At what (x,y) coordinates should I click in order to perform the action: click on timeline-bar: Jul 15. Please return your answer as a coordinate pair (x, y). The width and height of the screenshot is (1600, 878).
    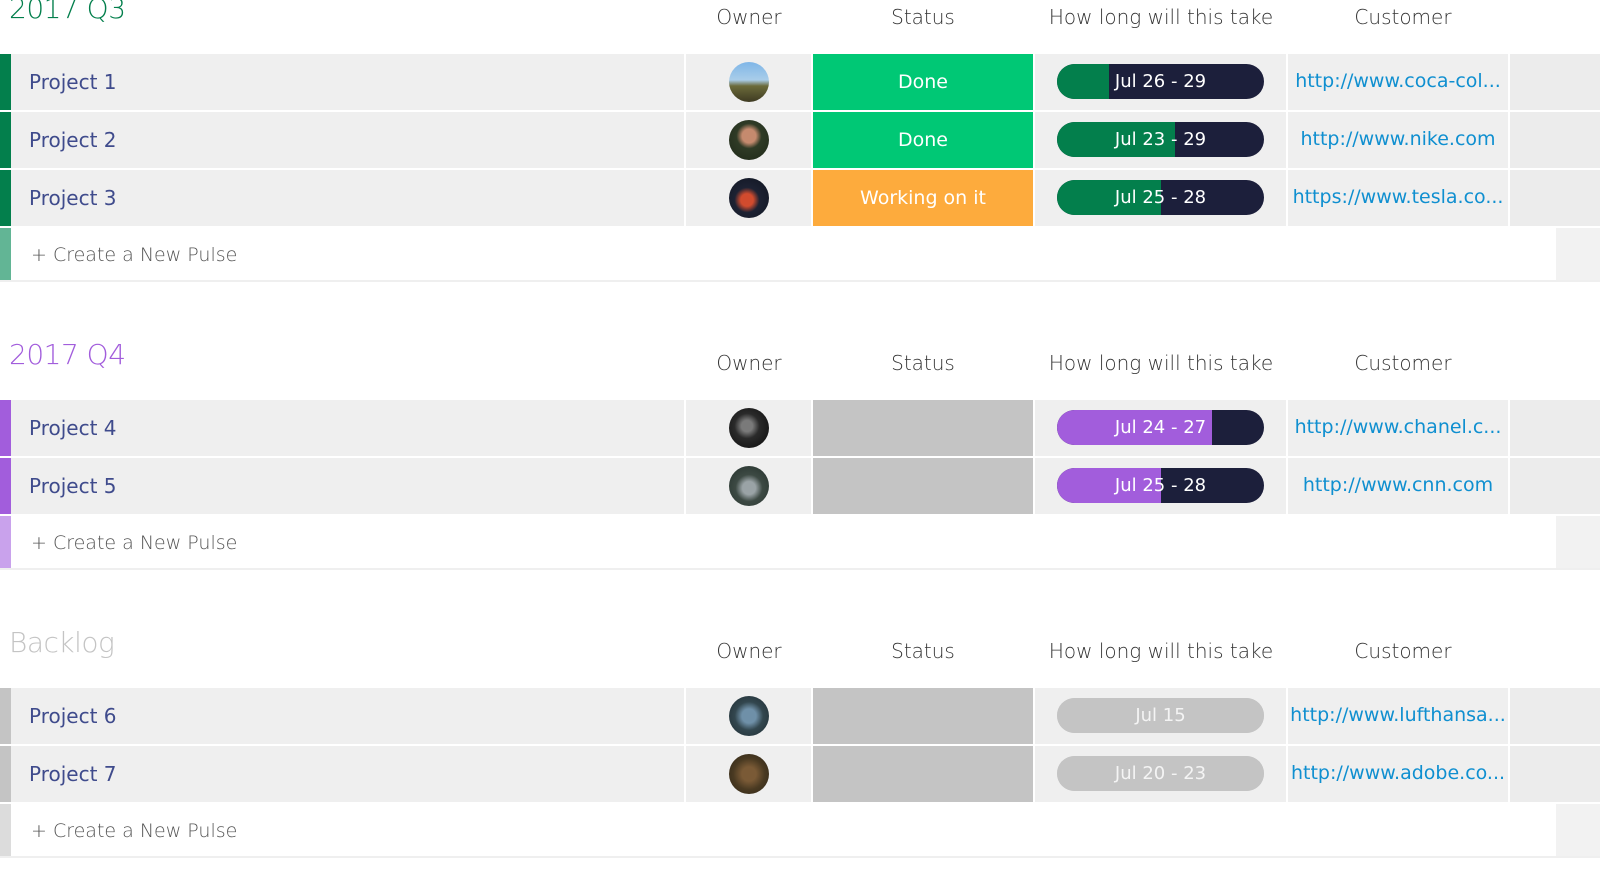
    Looking at the image, I should click on (1160, 715).